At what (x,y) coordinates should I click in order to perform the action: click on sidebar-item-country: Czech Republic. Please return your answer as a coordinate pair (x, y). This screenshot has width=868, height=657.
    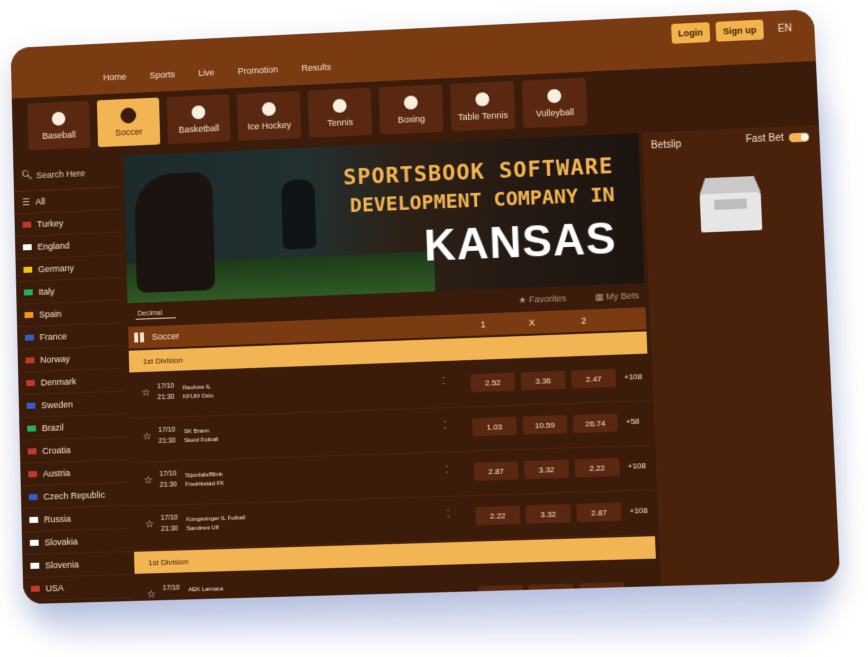
    Looking at the image, I should click on (75, 496).